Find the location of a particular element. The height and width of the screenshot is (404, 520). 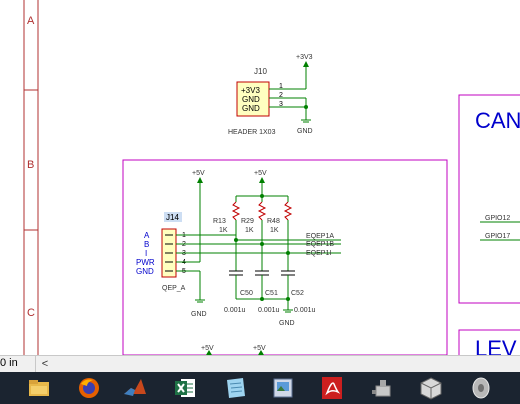

j14-signal-pwr: PWR is located at coordinates (145, 262).